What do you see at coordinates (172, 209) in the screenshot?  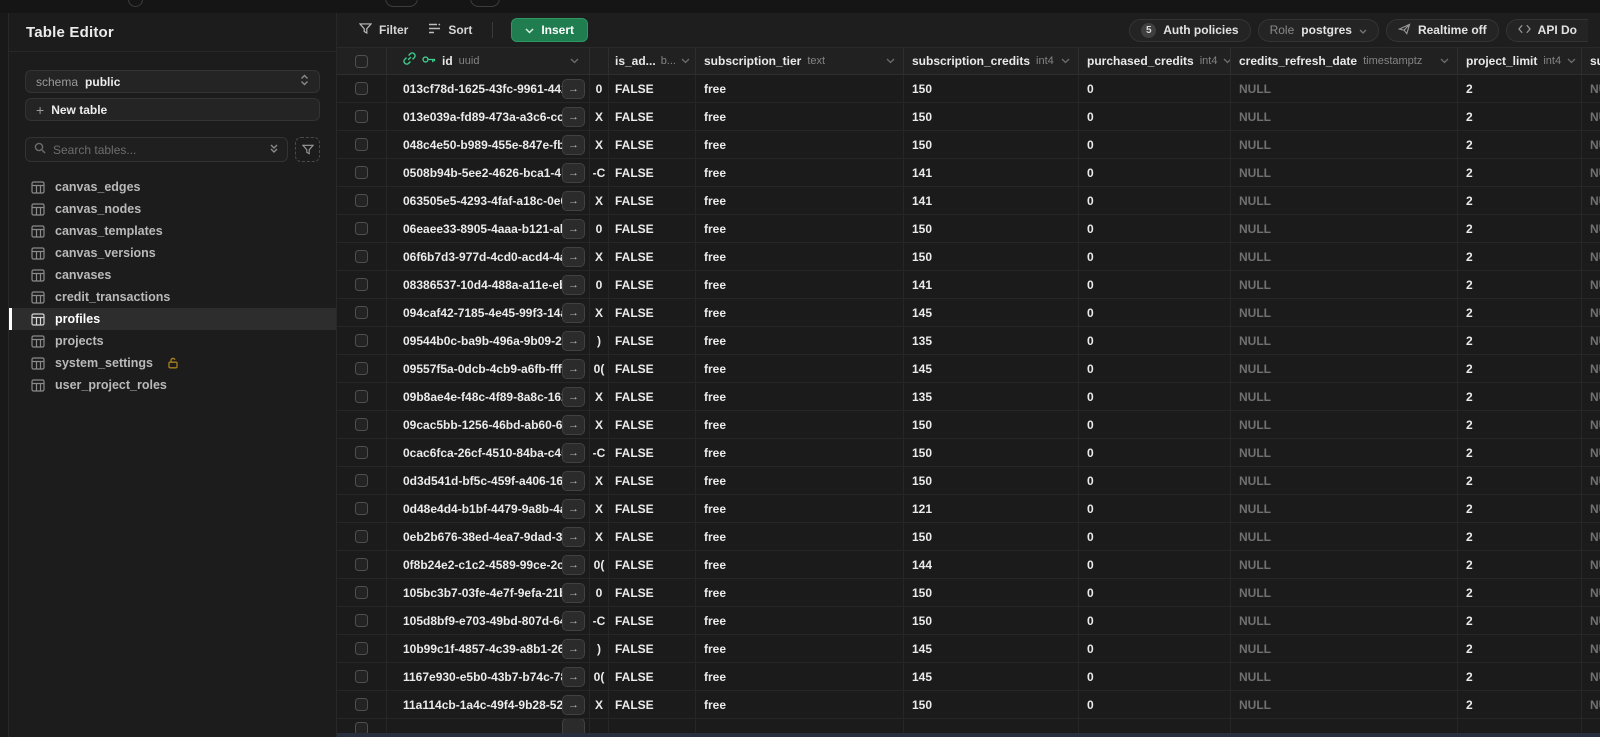 I see `sidebar-item-canvas_nodes: canvas_nodes` at bounding box center [172, 209].